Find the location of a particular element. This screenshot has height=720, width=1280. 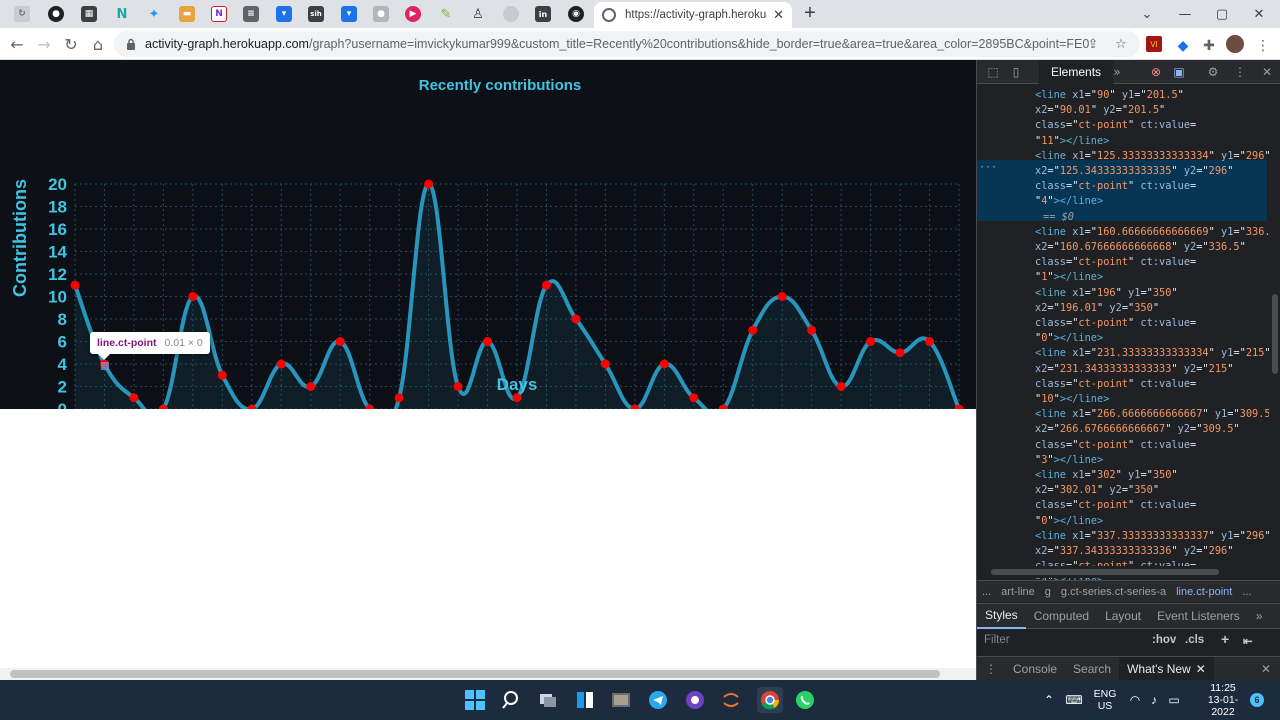

breadcrumb-item: g.ct-series.ct-series-a is located at coordinates (1113, 592).